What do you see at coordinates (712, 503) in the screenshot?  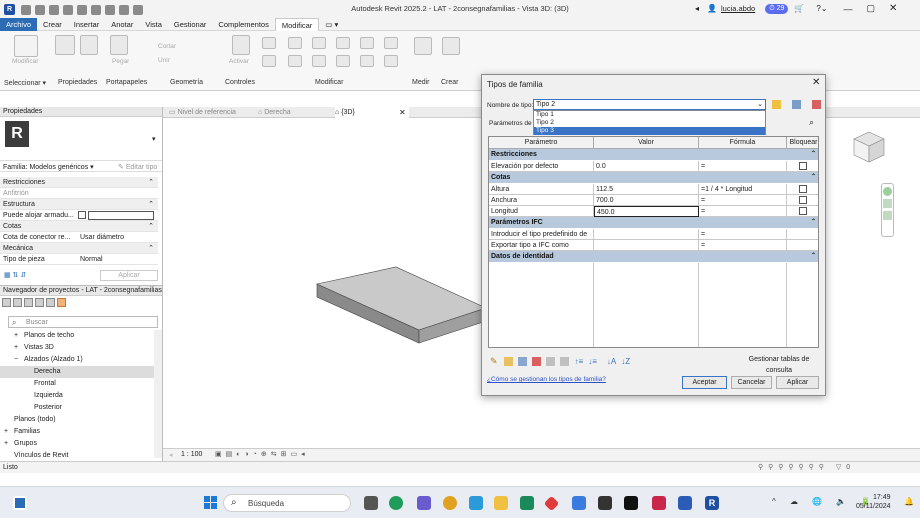 I see `revit-taskbar-icon: R` at bounding box center [712, 503].